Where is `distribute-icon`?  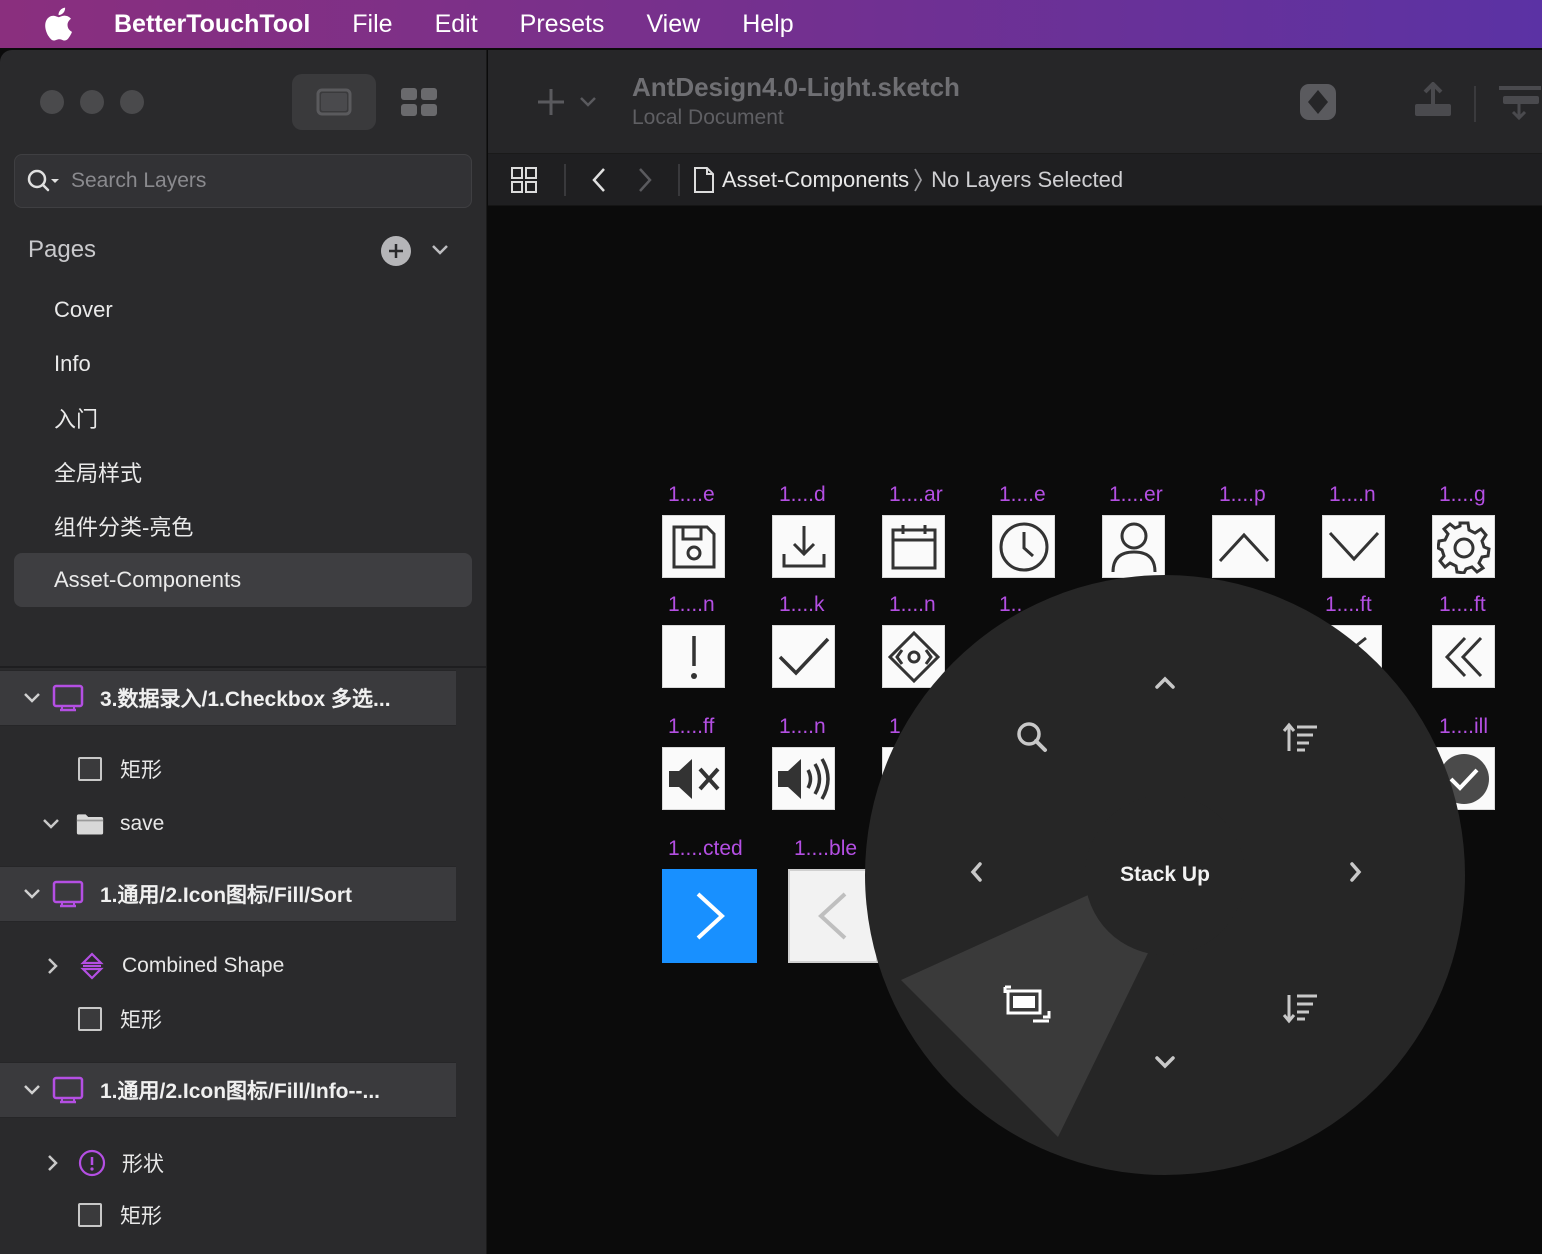
distribute-icon is located at coordinates (1520, 103).